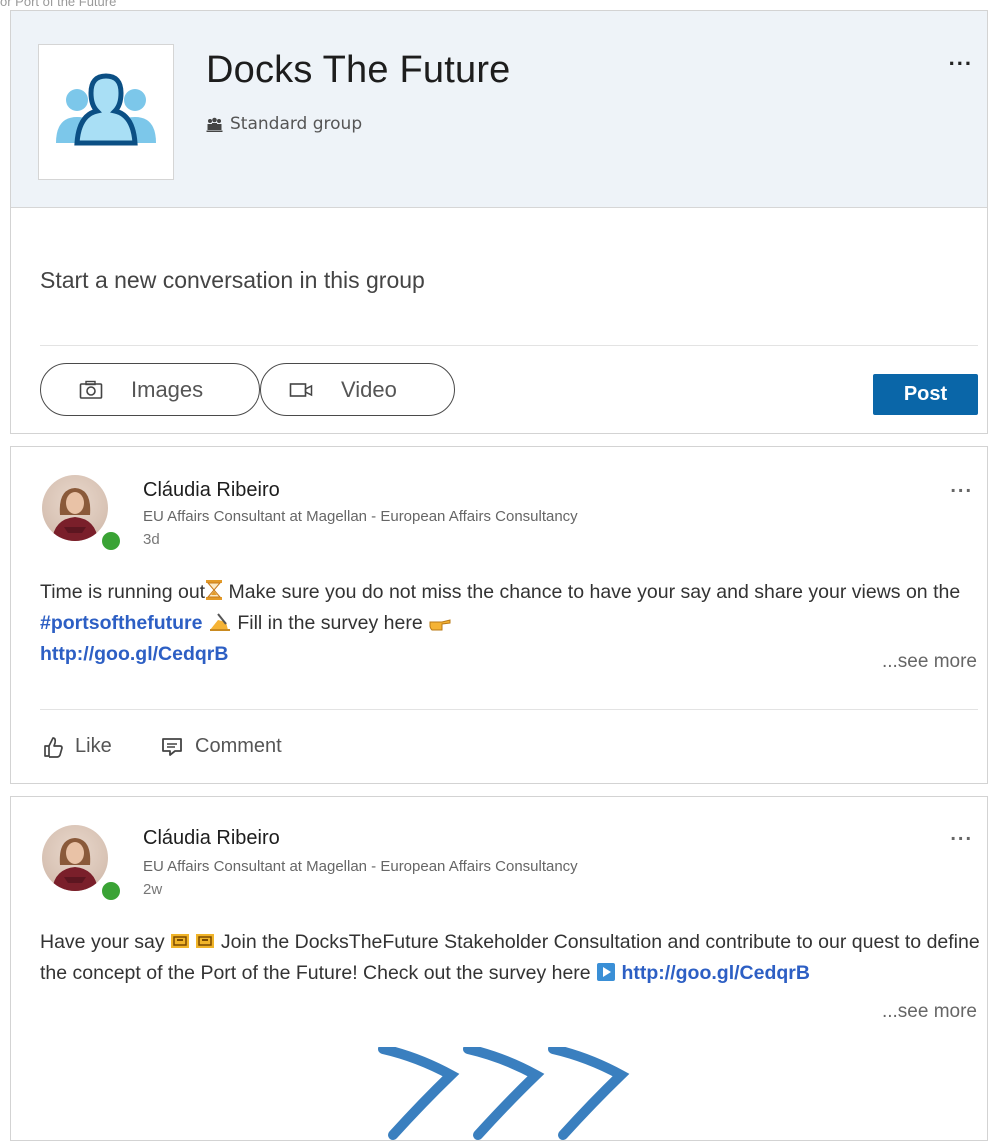 This screenshot has height=1142, width=991. What do you see at coordinates (440, 625) in the screenshot?
I see `pointing-hand-icon` at bounding box center [440, 625].